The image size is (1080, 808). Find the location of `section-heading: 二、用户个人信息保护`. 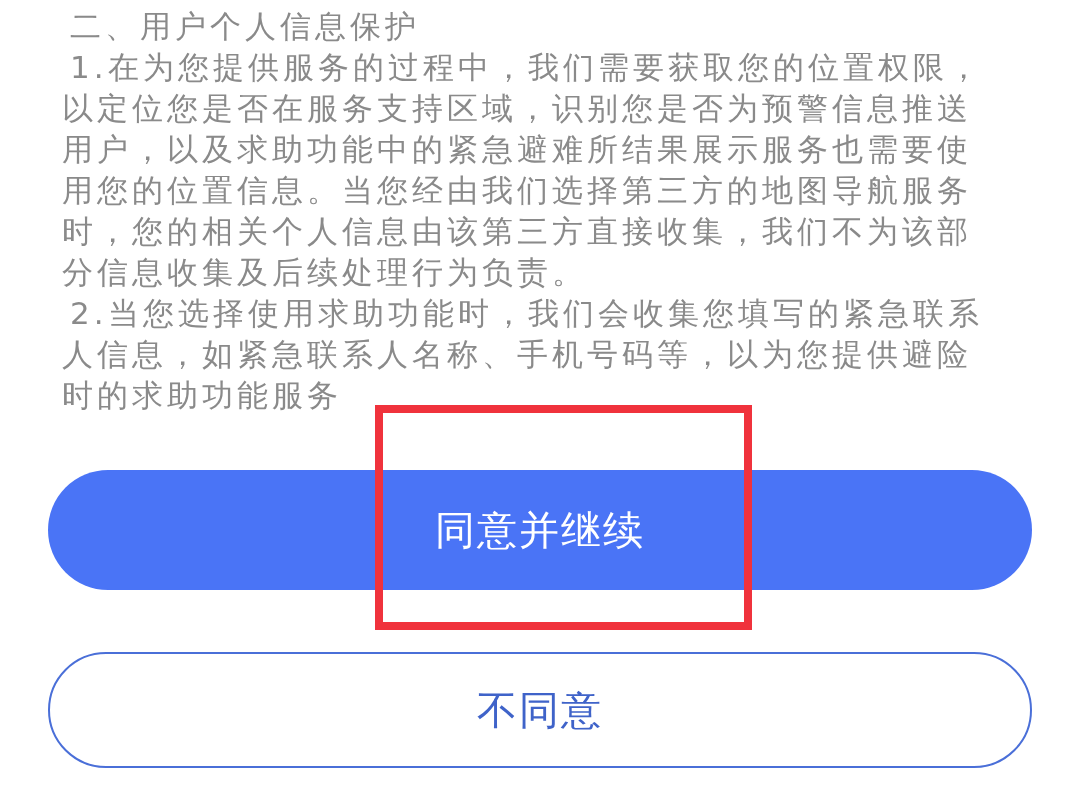

section-heading: 二、用户个人信息保护 is located at coordinates (245, 26).